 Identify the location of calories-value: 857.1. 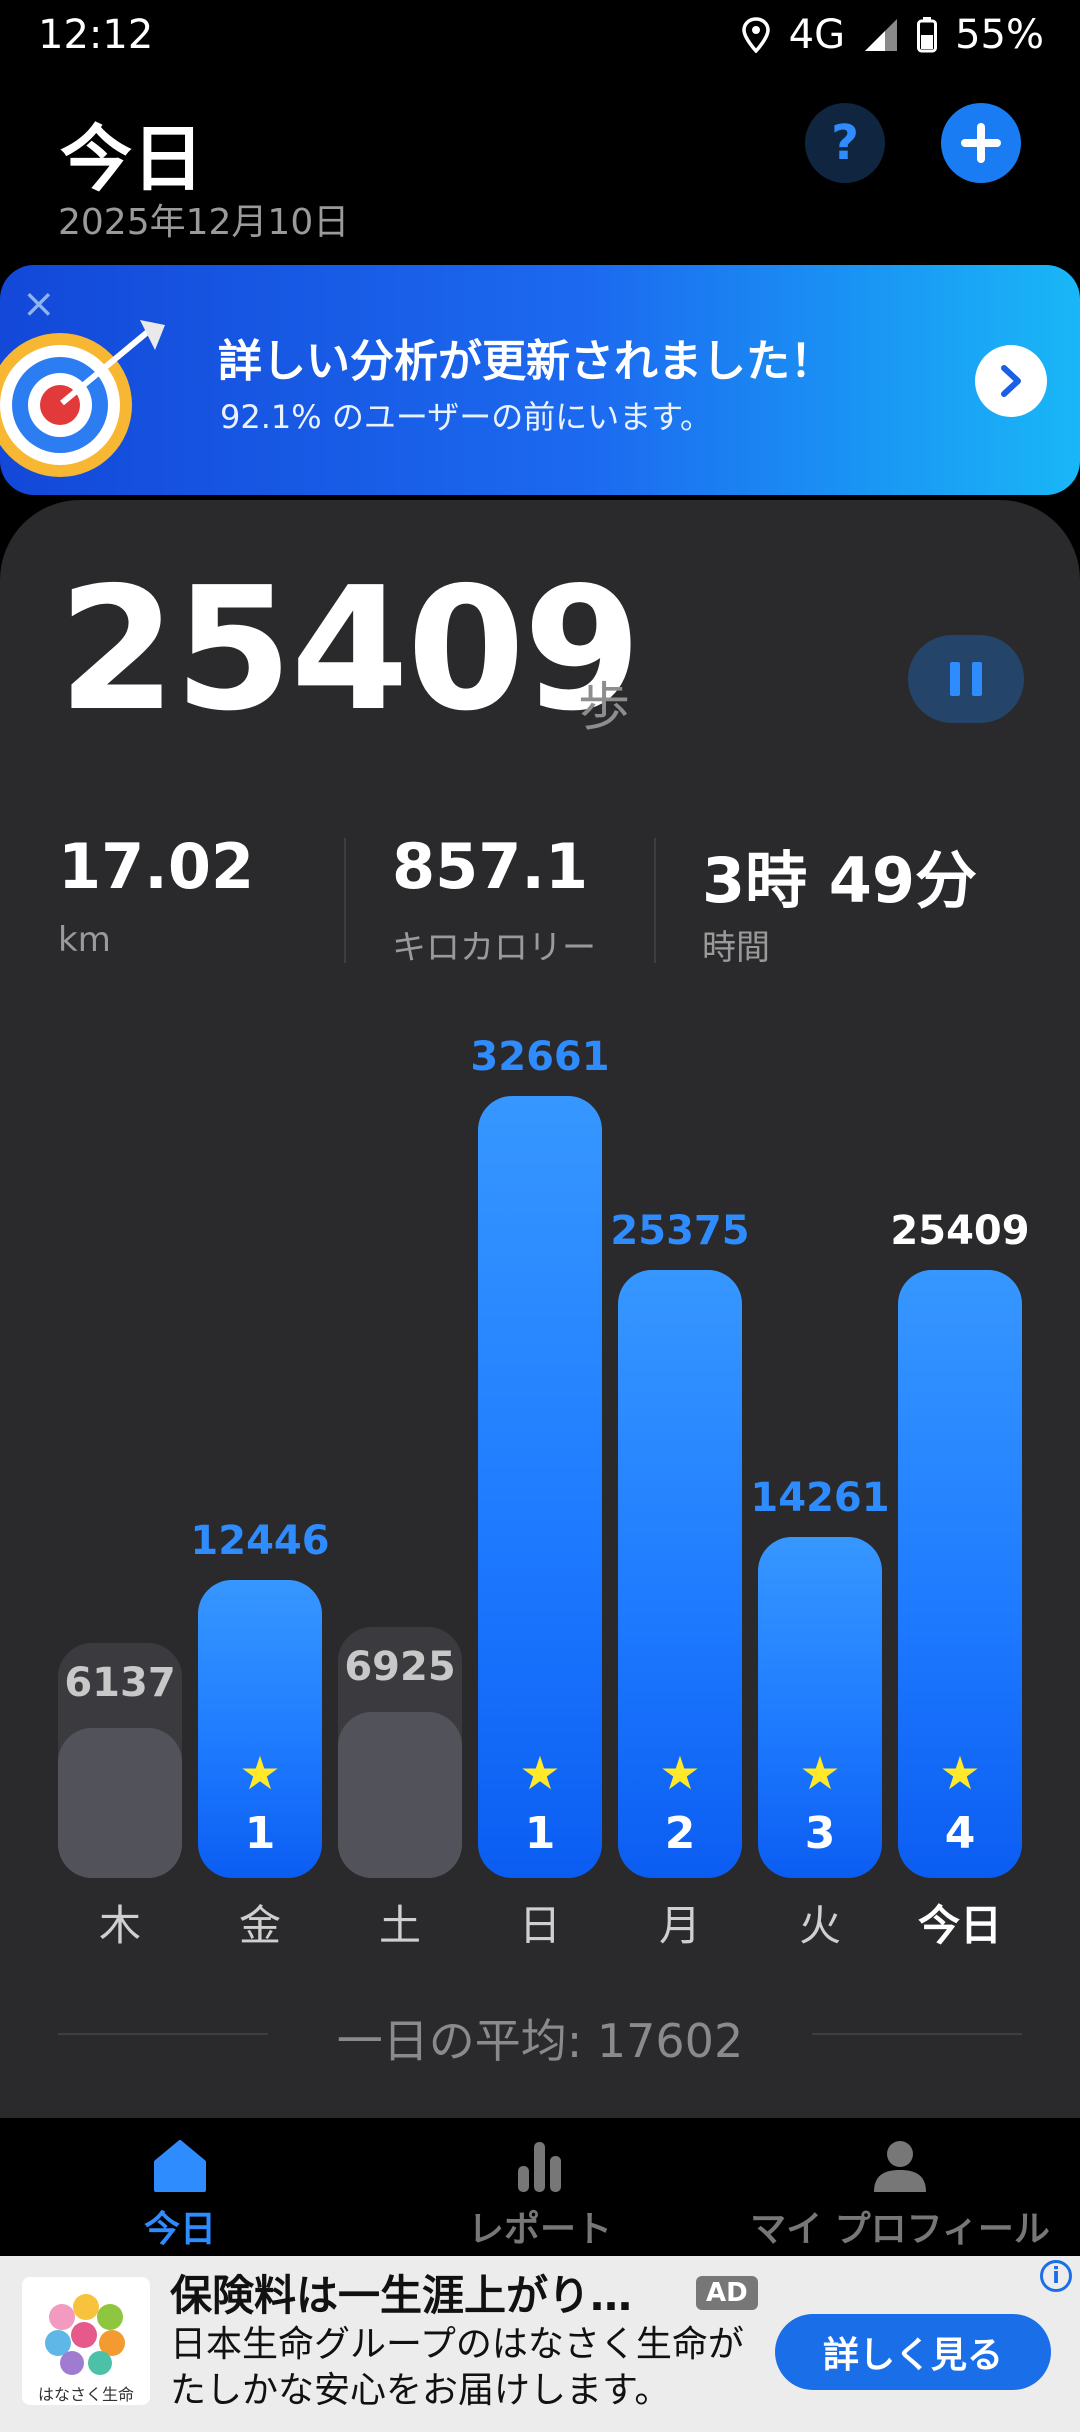
(490, 866).